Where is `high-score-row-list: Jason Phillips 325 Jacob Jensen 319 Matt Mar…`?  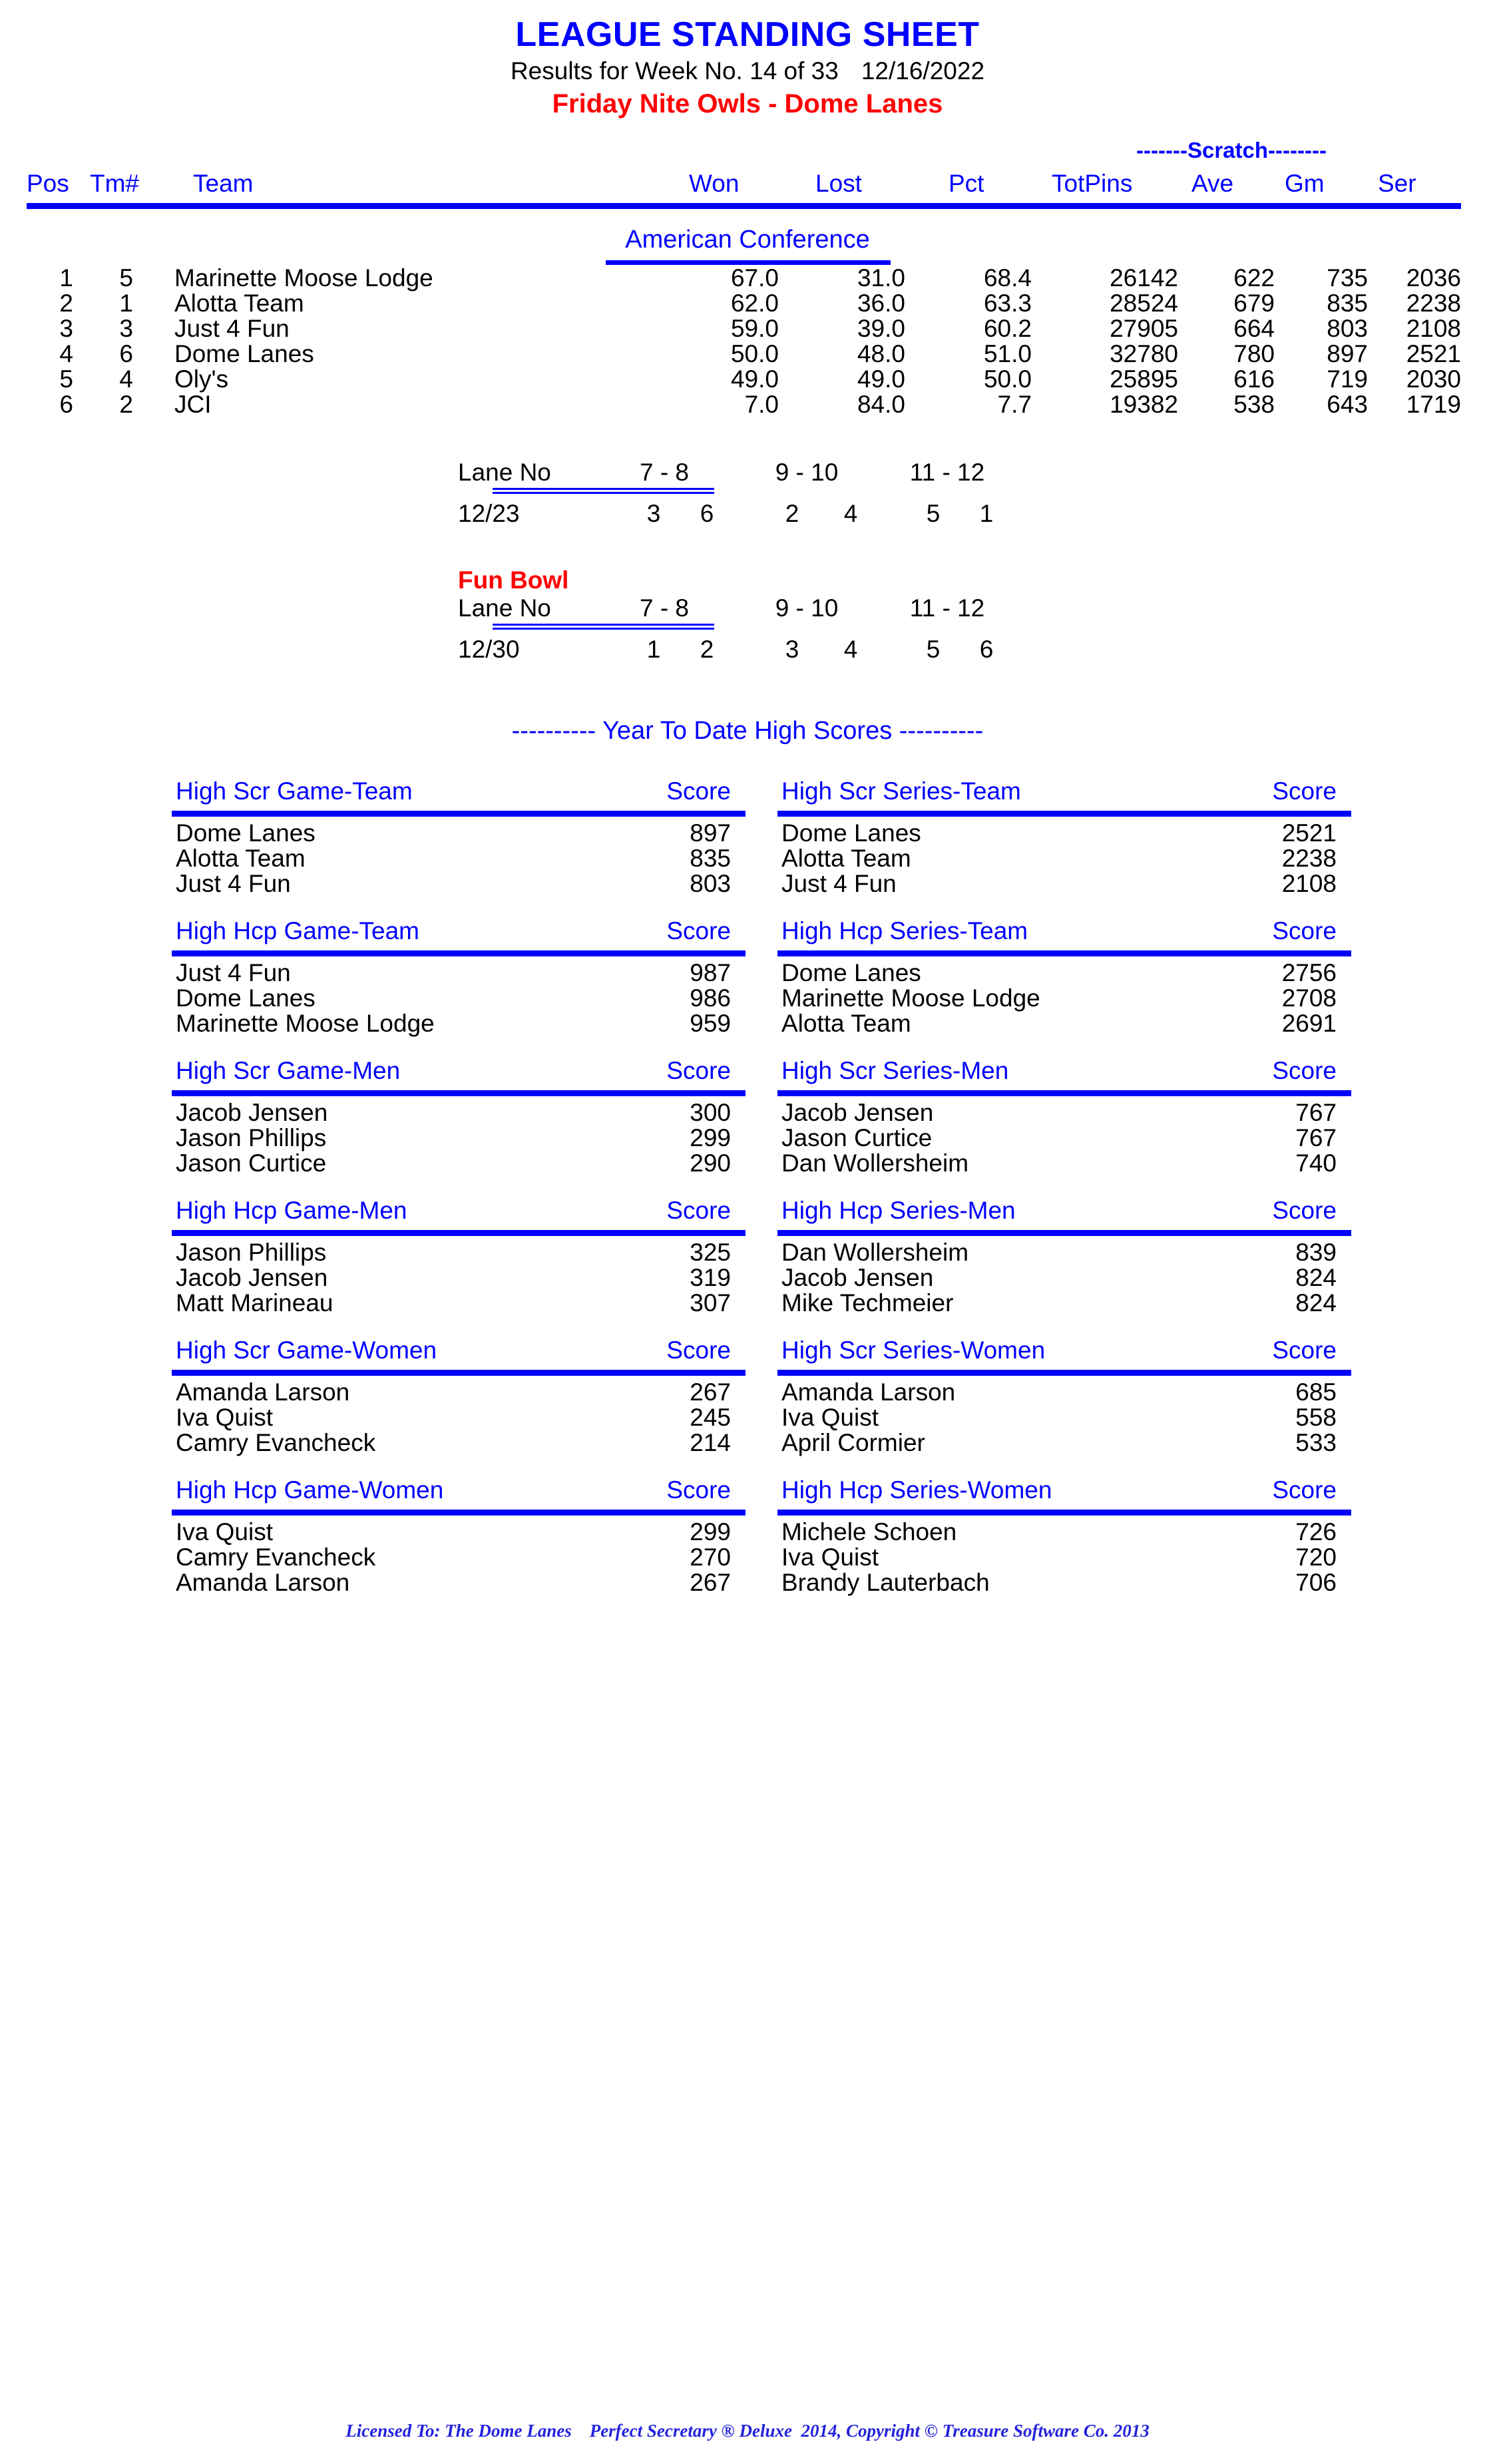 high-score-row-list: Jason Phillips 325 Jacob Jensen 319 Matt Mar… is located at coordinates (459, 1278).